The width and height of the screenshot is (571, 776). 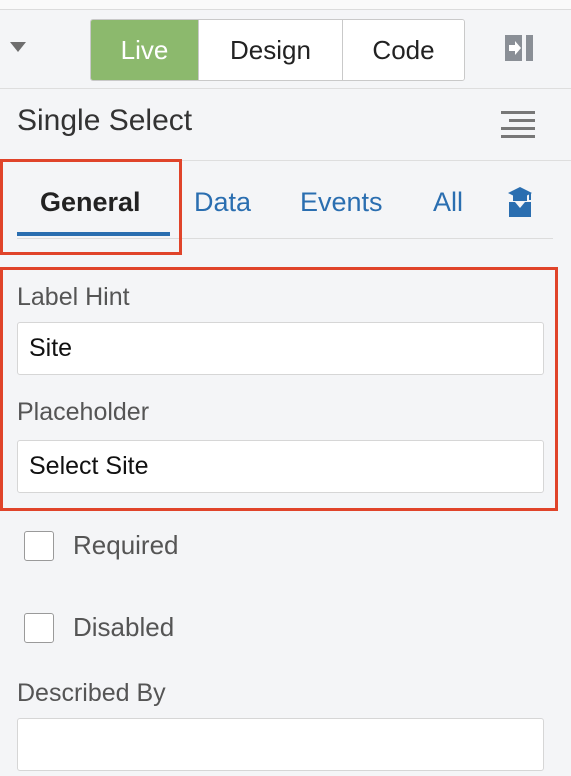 I want to click on title-divider, so click(x=285, y=160).